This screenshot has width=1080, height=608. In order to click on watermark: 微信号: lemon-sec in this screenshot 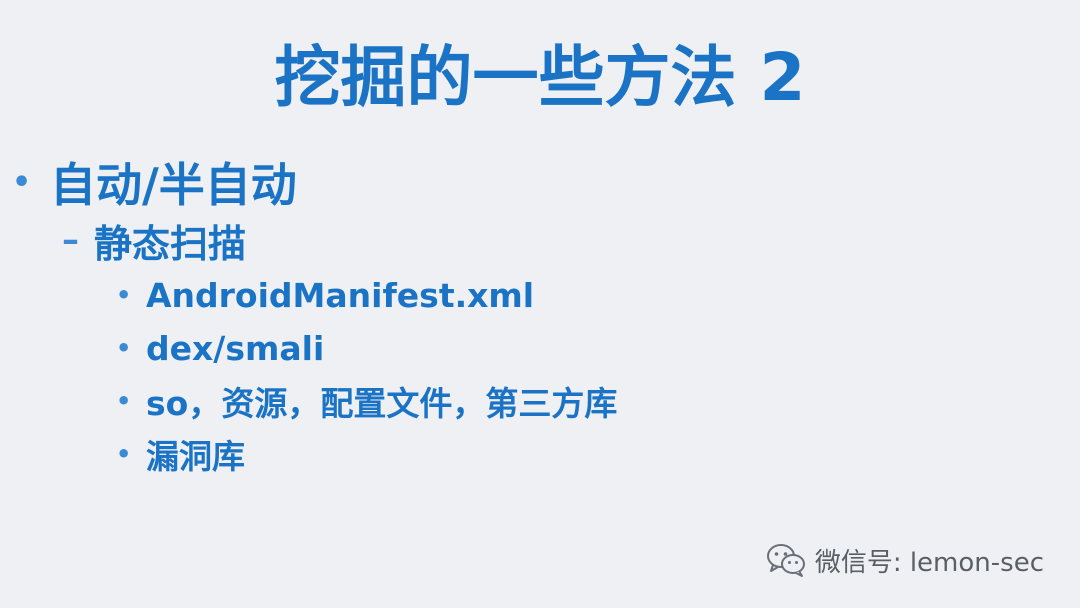, I will do `click(904, 560)`.